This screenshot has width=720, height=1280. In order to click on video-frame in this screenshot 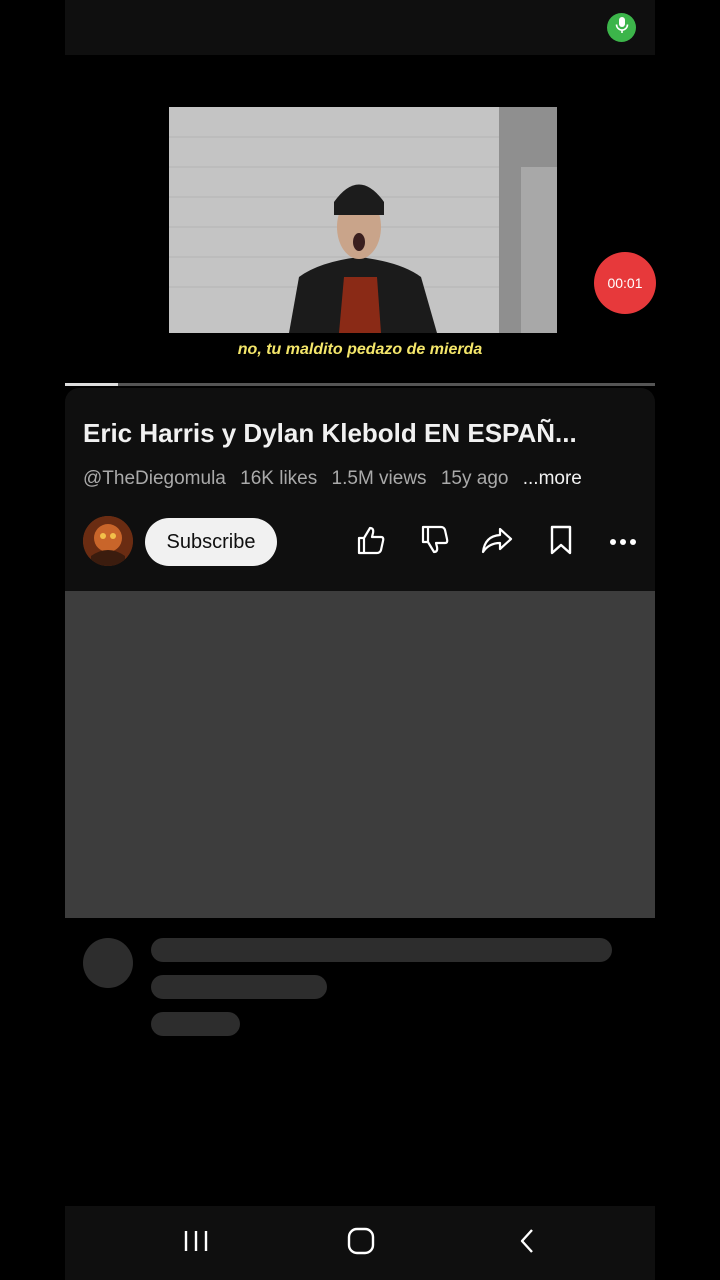, I will do `click(363, 220)`.